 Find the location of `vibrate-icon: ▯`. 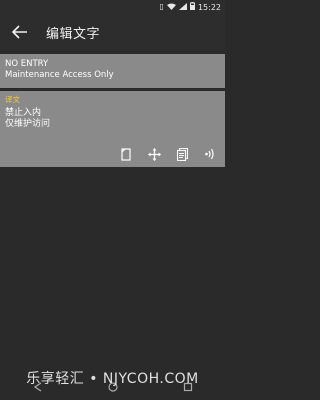

vibrate-icon: ▯ is located at coordinates (161, 6).